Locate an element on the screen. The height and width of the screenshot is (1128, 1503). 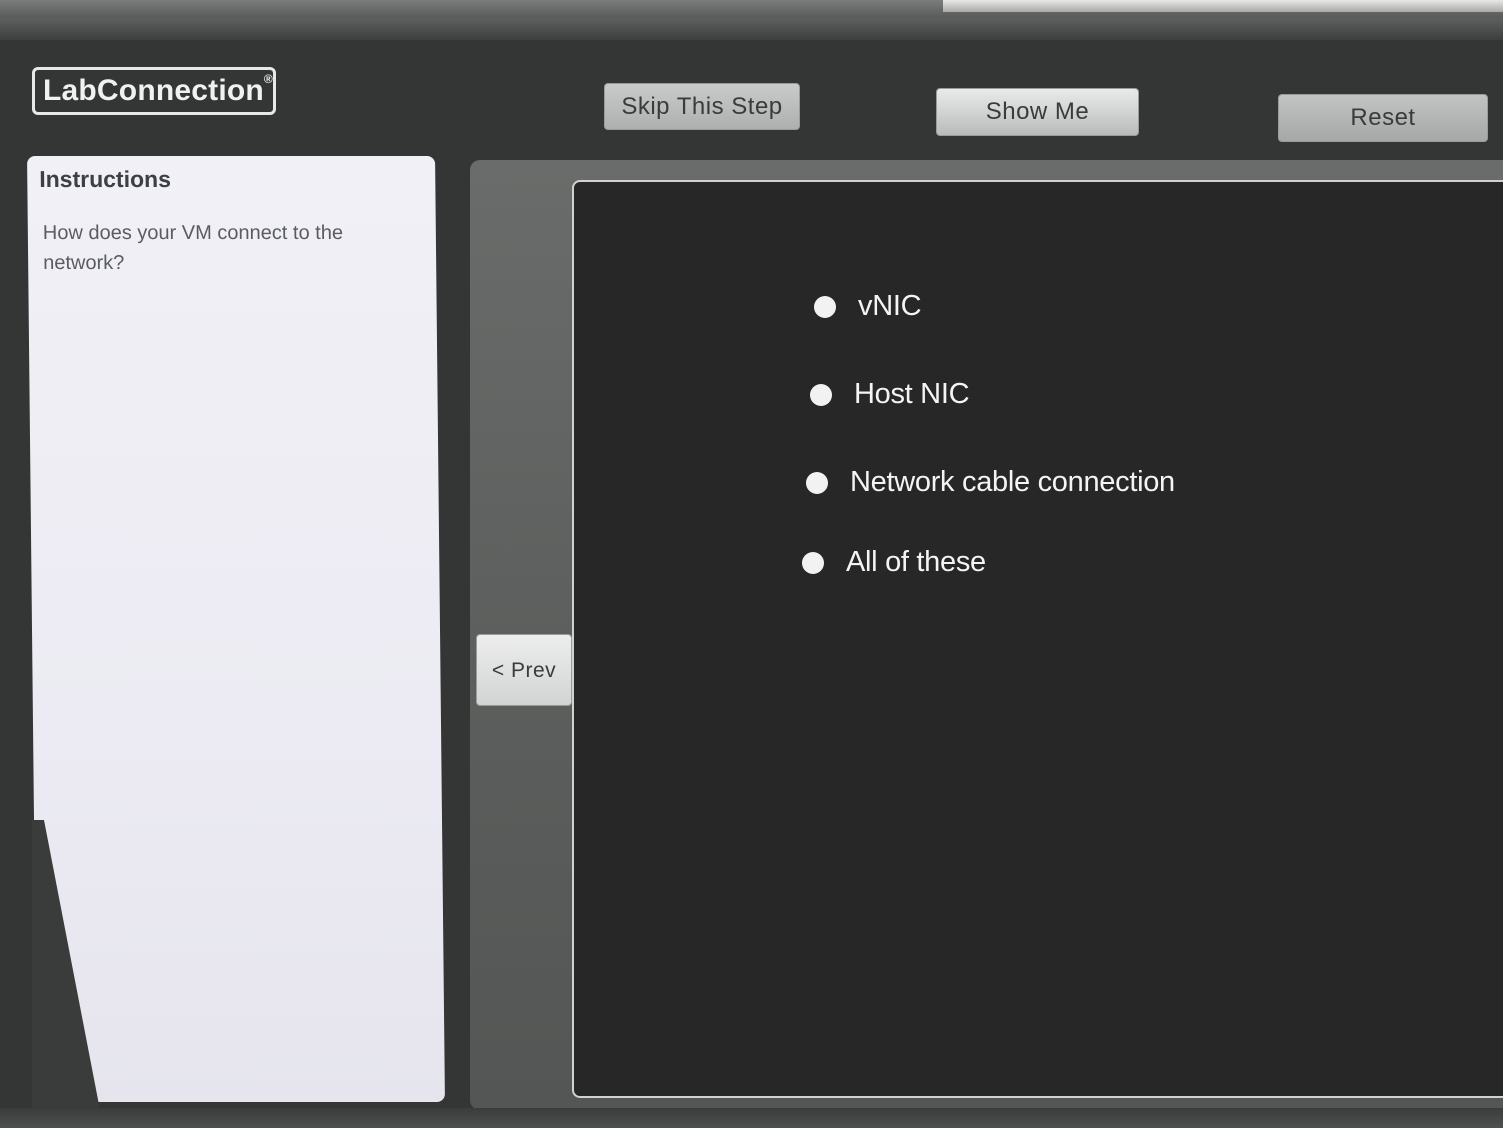
instructions-text: How does your VM connect to the network? is located at coordinates (193, 248).